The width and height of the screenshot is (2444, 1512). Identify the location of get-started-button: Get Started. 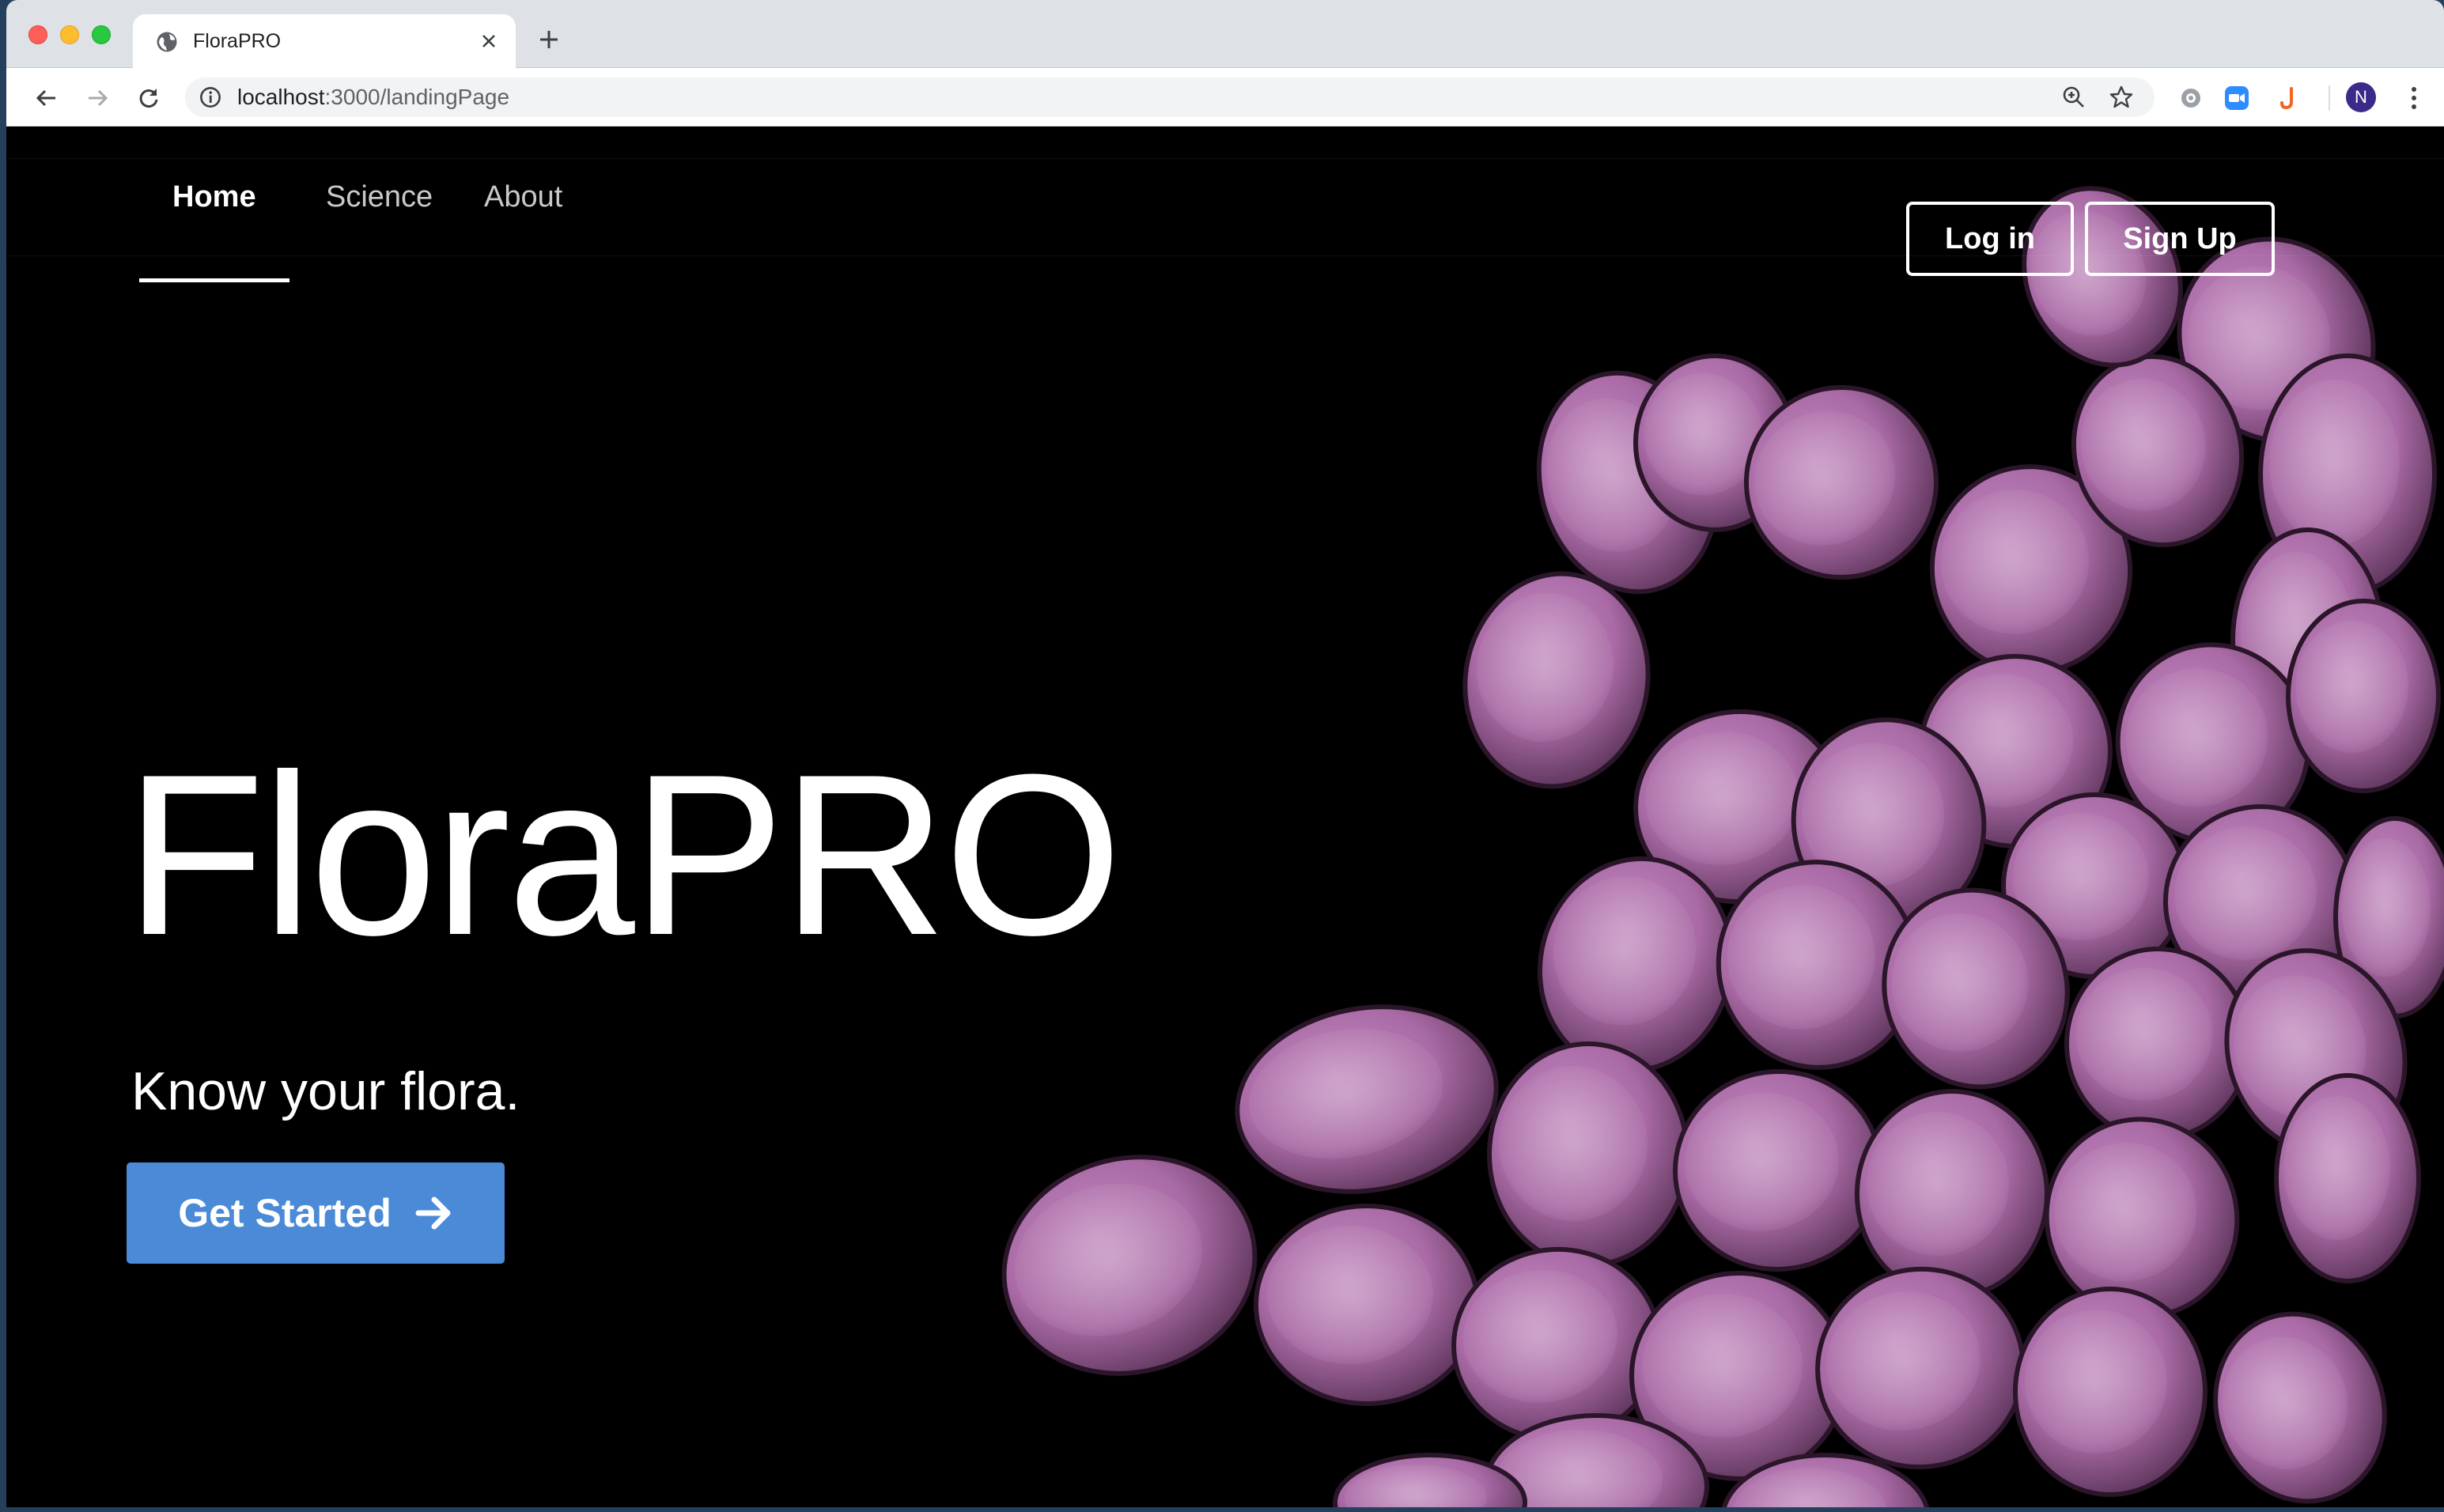
(316, 1213).